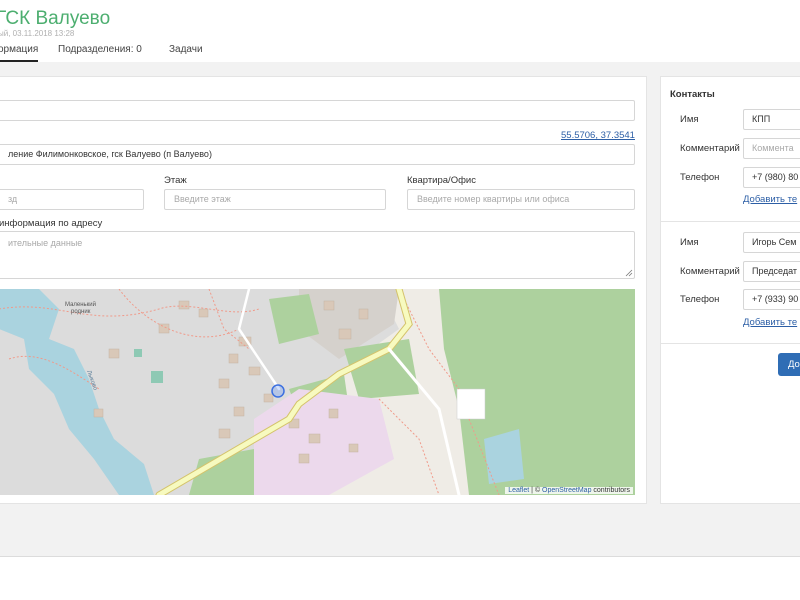 The height and width of the screenshot is (600, 800). I want to click on page-subtitle: ый, 03.11.2018 13:28, so click(37, 33).